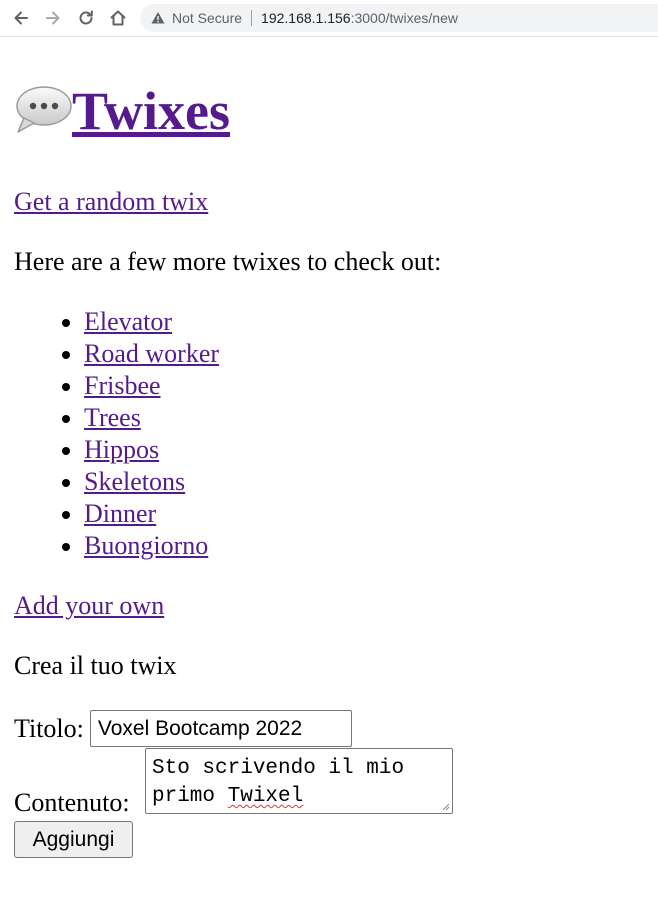  I want to click on list-item: Elevator, so click(151, 322).